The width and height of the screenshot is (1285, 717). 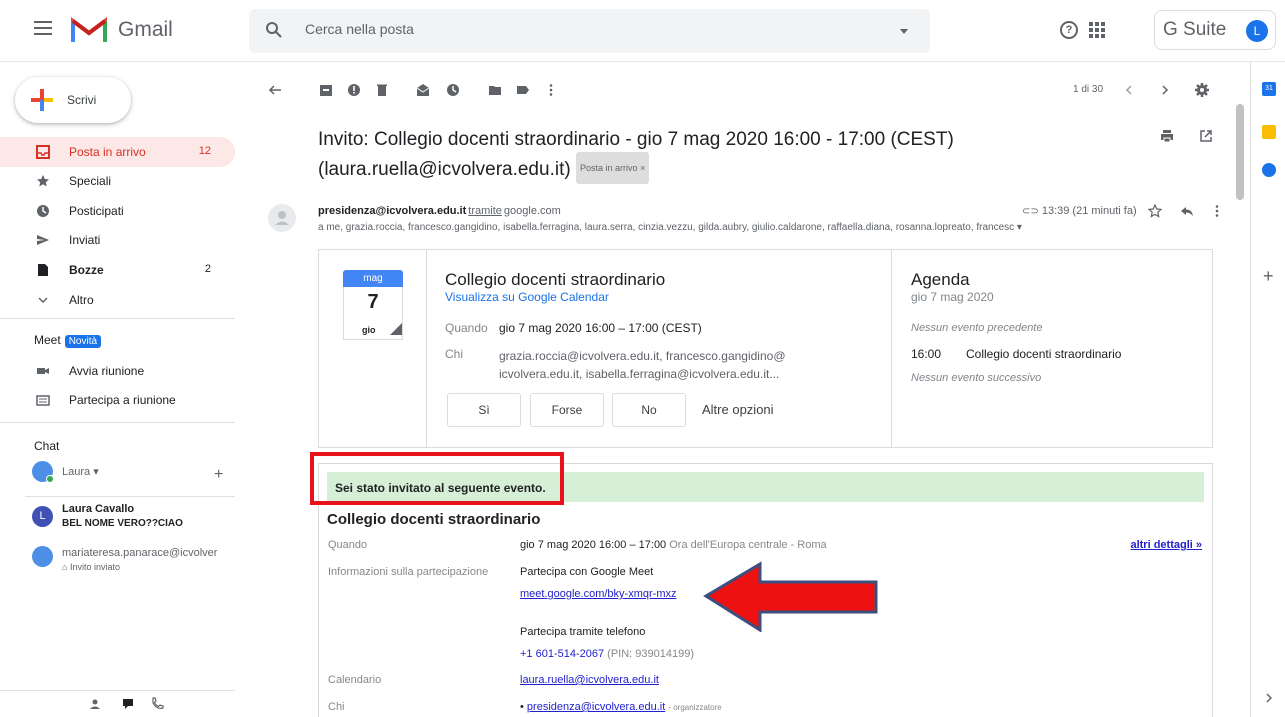 I want to click on more-options-button: Altre opzioni, so click(x=738, y=409).